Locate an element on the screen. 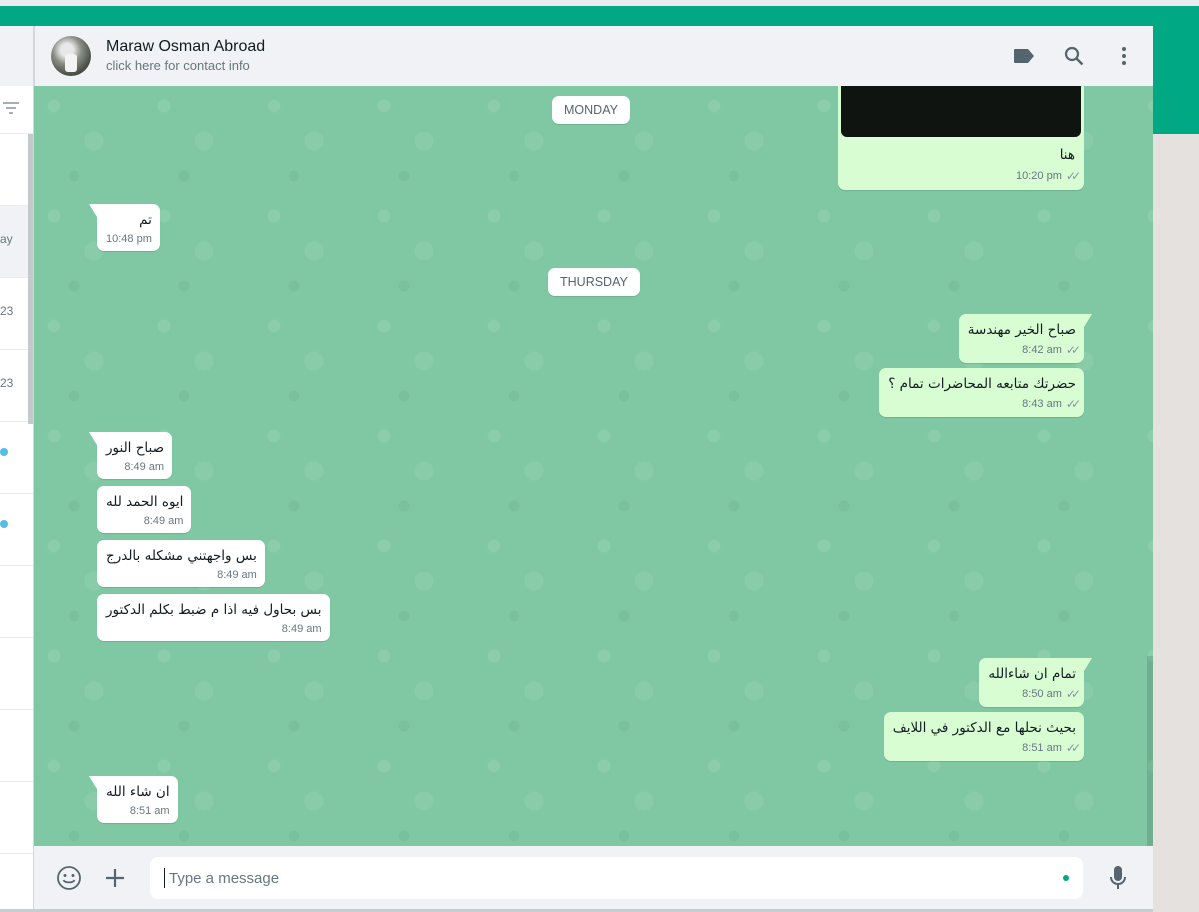  contact-subtitle: click here for contact info is located at coordinates (178, 65).